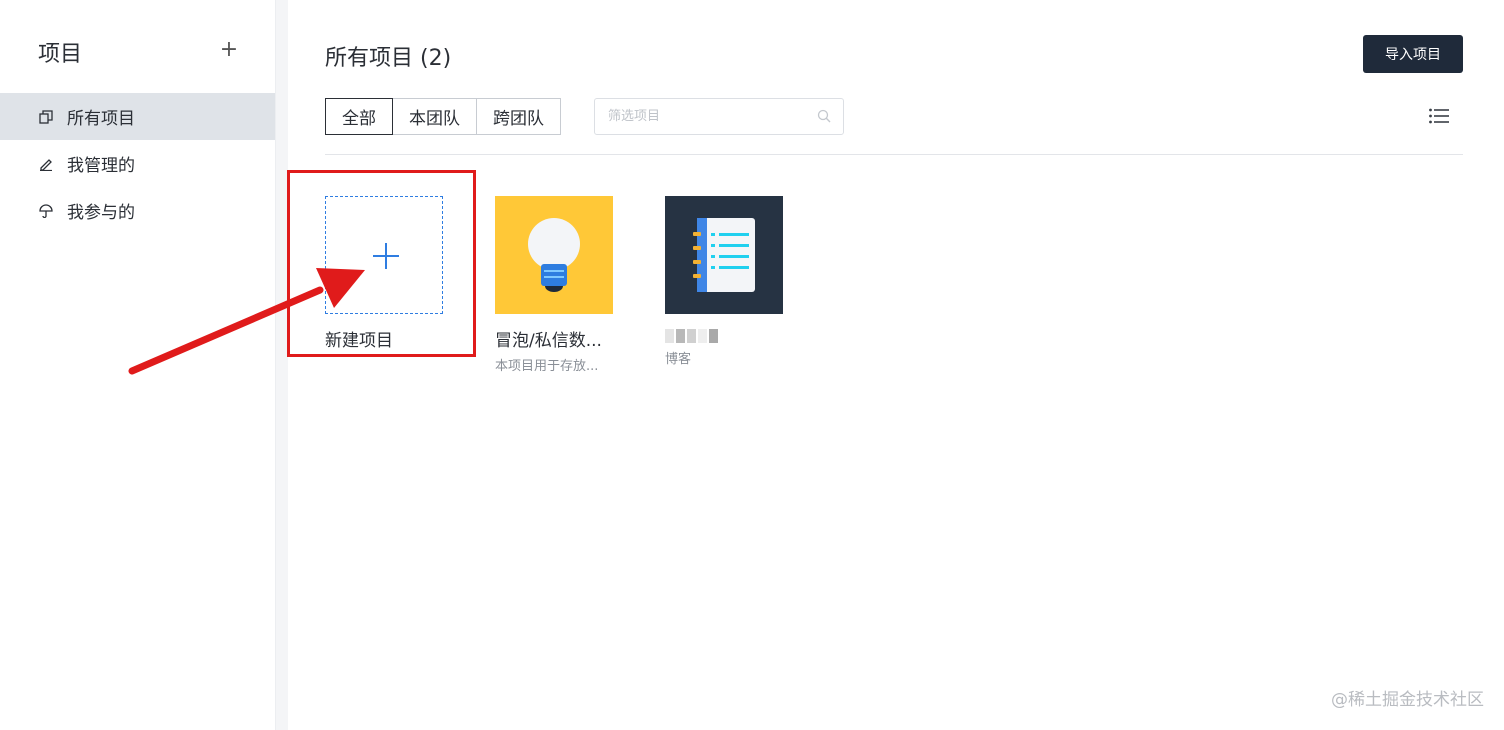 The image size is (1504, 730). What do you see at coordinates (137, 116) in the screenshot?
I see `sidebar-item-all-projects: 所有项目` at bounding box center [137, 116].